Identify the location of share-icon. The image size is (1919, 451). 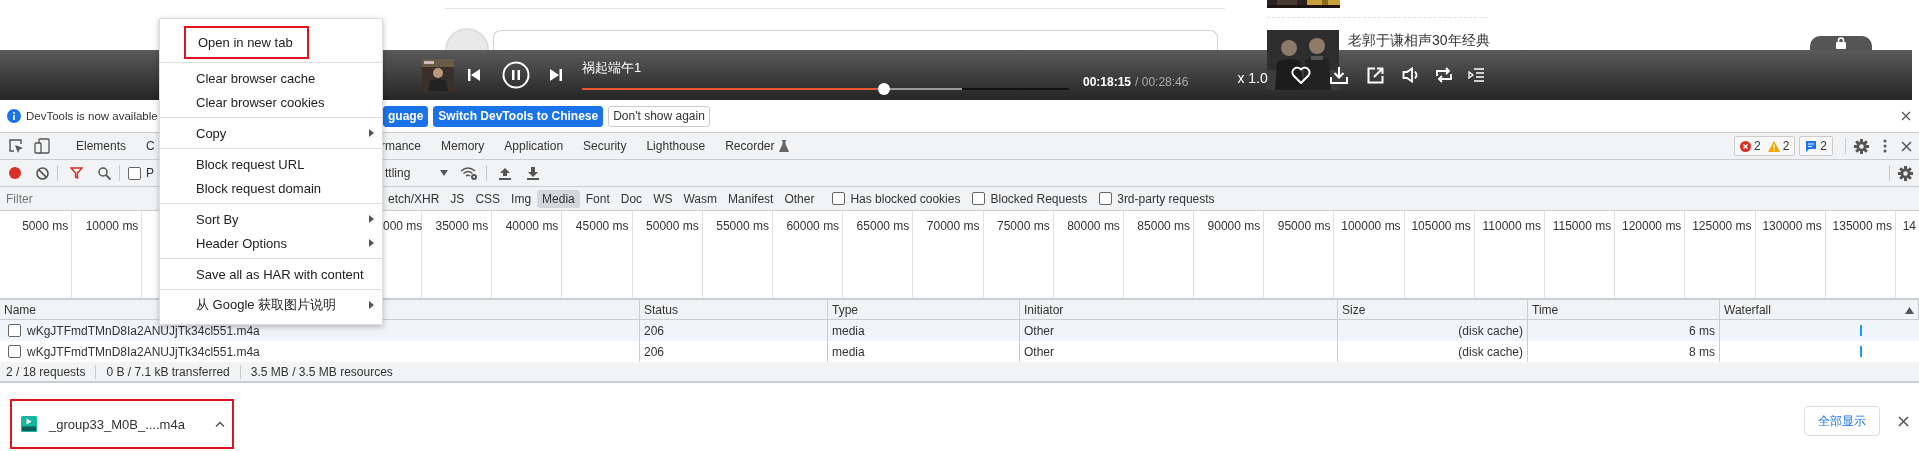
(1375, 75).